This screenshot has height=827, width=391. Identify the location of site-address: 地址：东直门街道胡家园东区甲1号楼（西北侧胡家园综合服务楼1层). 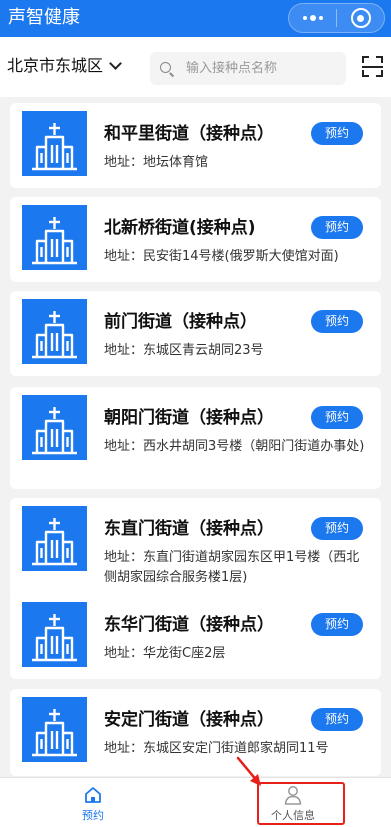
(232, 567).